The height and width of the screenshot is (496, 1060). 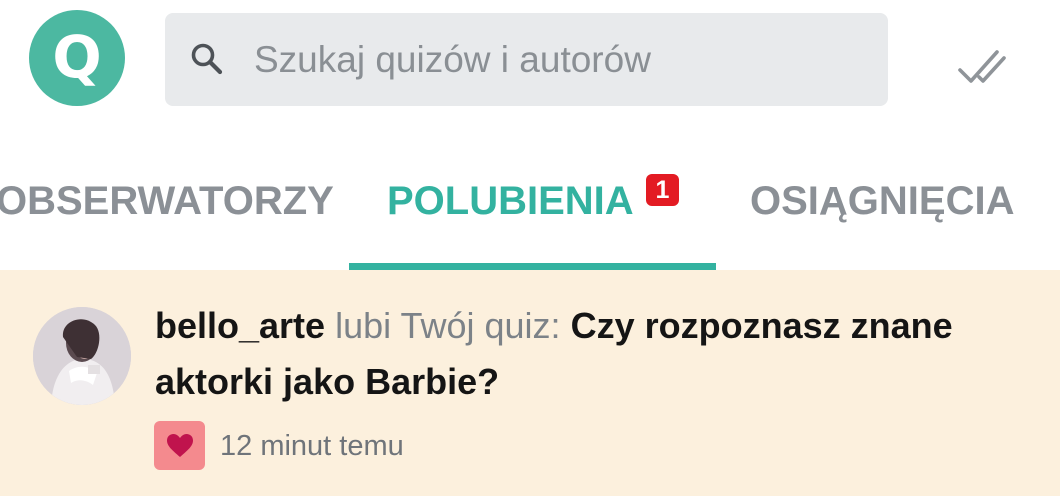 What do you see at coordinates (532, 266) in the screenshot?
I see `active-tab-indicator` at bounding box center [532, 266].